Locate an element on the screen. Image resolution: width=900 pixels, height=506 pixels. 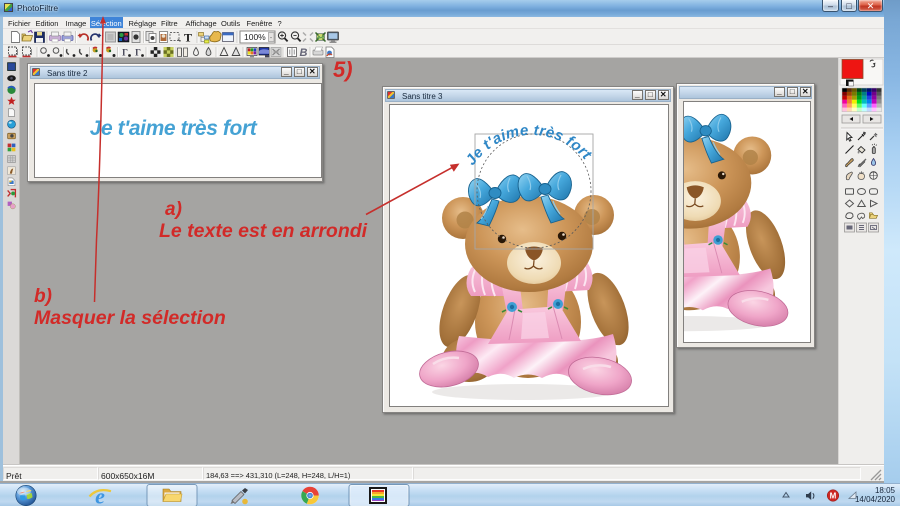
svg-text: M is located at coordinates (833, 495).